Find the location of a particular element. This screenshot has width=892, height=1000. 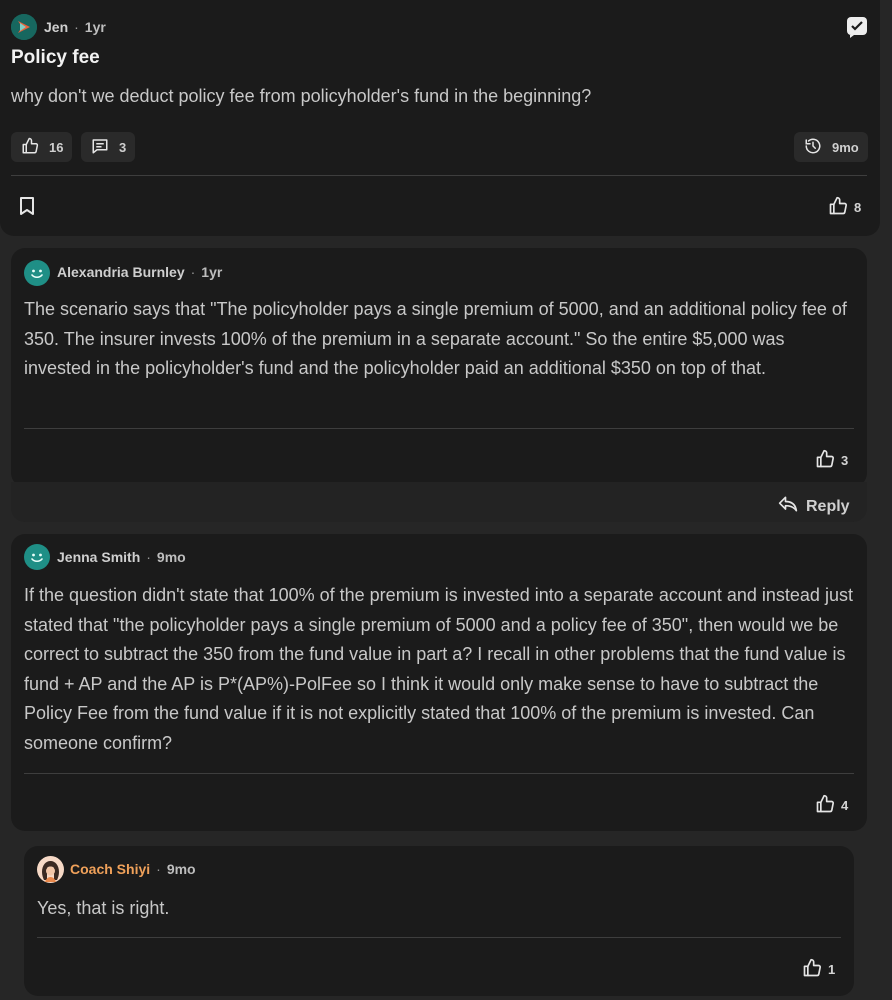

reply-card: Coach Shiyi · 9mo Yes, that is right. 1 is located at coordinates (439, 921).